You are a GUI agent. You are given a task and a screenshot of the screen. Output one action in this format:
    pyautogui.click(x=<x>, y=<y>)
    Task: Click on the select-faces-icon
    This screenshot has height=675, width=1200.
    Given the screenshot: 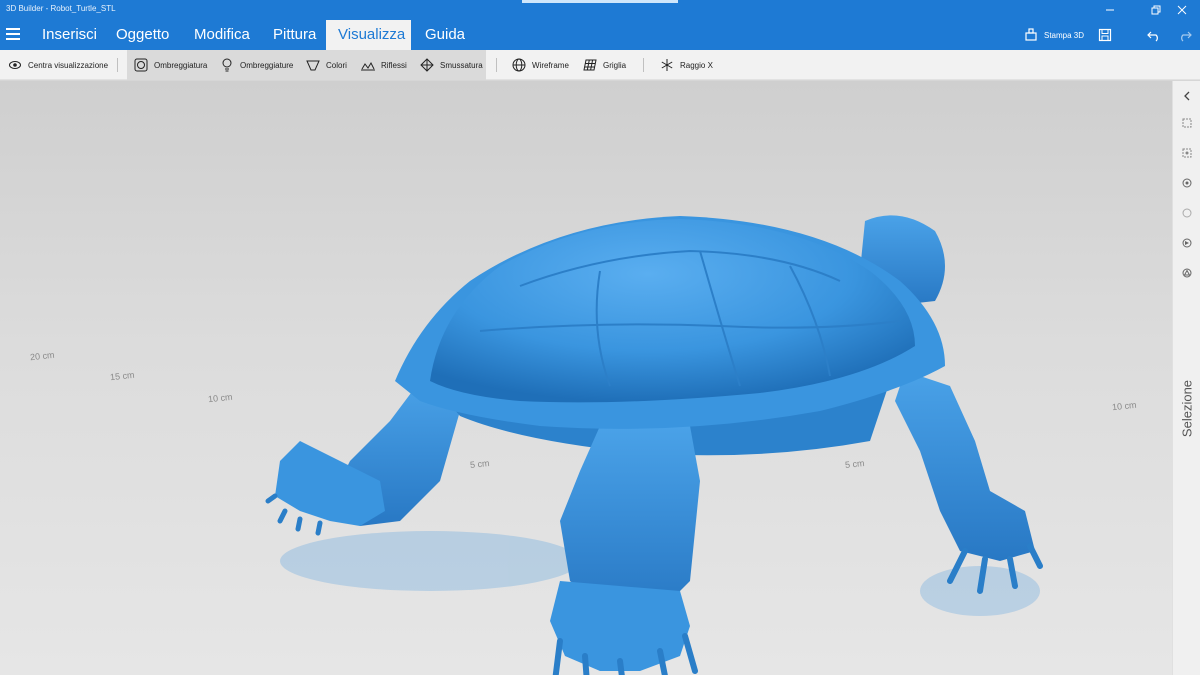 What is the action you would take?
    pyautogui.click(x=1187, y=243)
    